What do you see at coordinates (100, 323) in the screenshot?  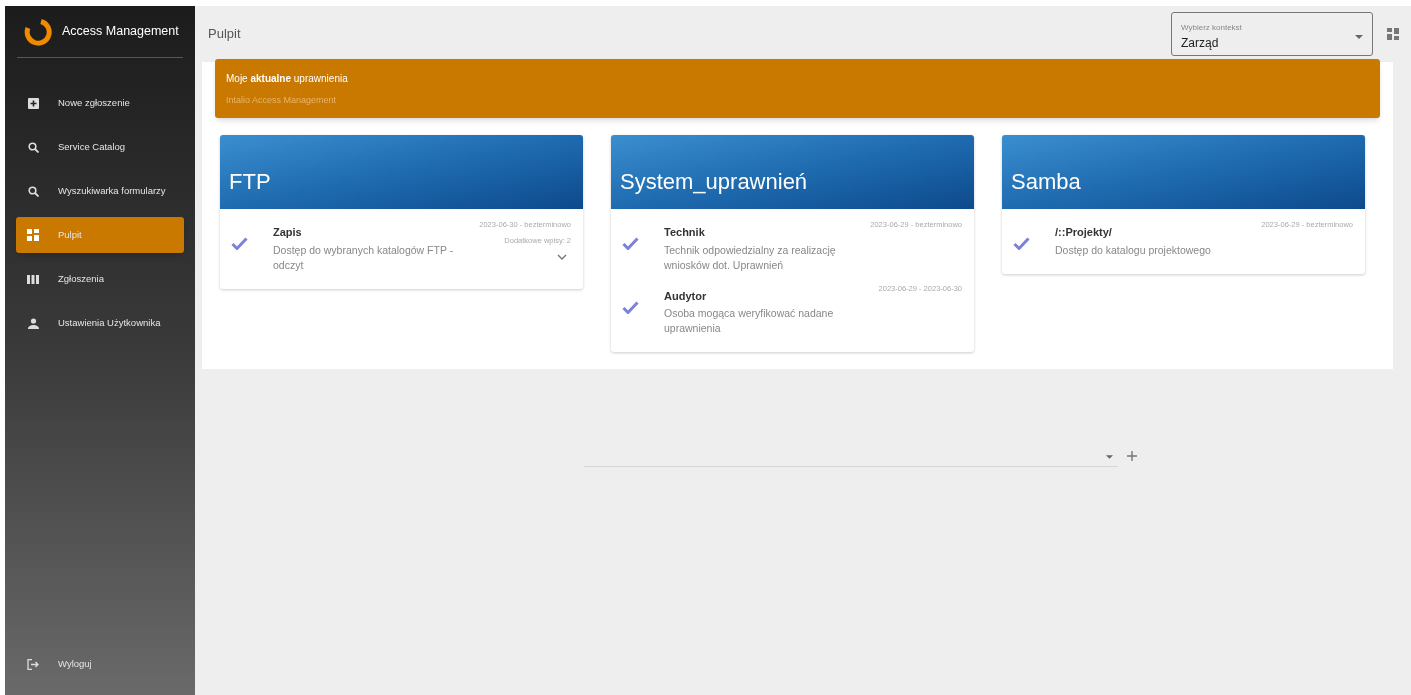 I see `nav-item: Ustawienia Użytkownika` at bounding box center [100, 323].